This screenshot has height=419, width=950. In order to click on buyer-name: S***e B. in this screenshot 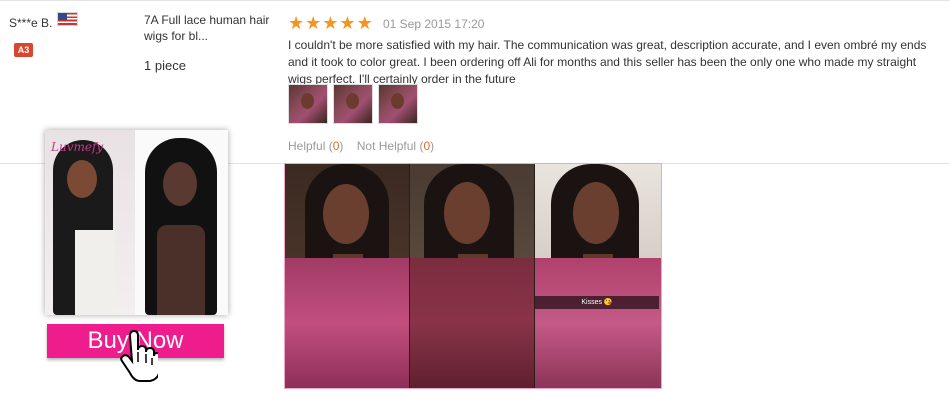, I will do `click(31, 23)`.